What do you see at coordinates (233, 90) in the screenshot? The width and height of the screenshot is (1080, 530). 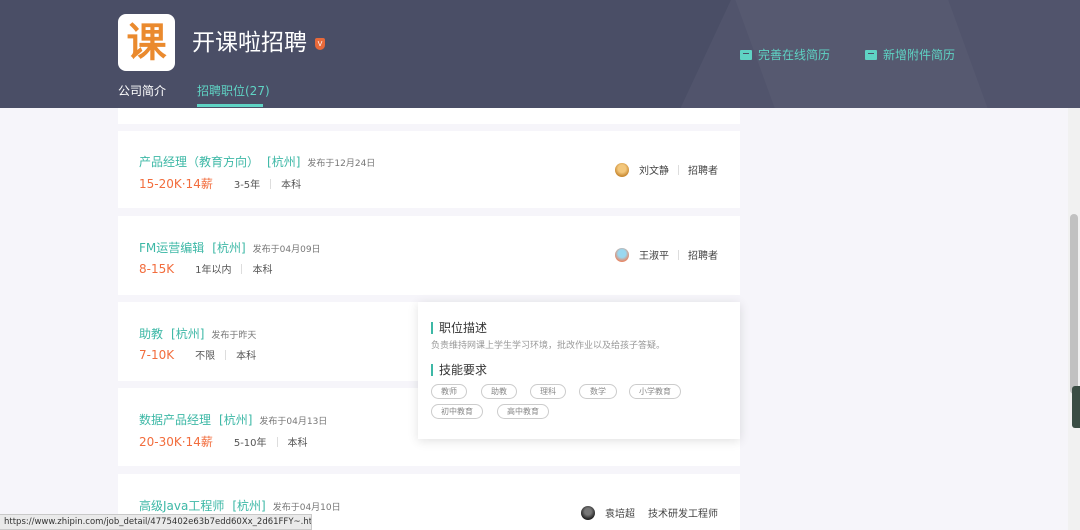 I see `tab-job-positions: 招聘职位(27)` at bounding box center [233, 90].